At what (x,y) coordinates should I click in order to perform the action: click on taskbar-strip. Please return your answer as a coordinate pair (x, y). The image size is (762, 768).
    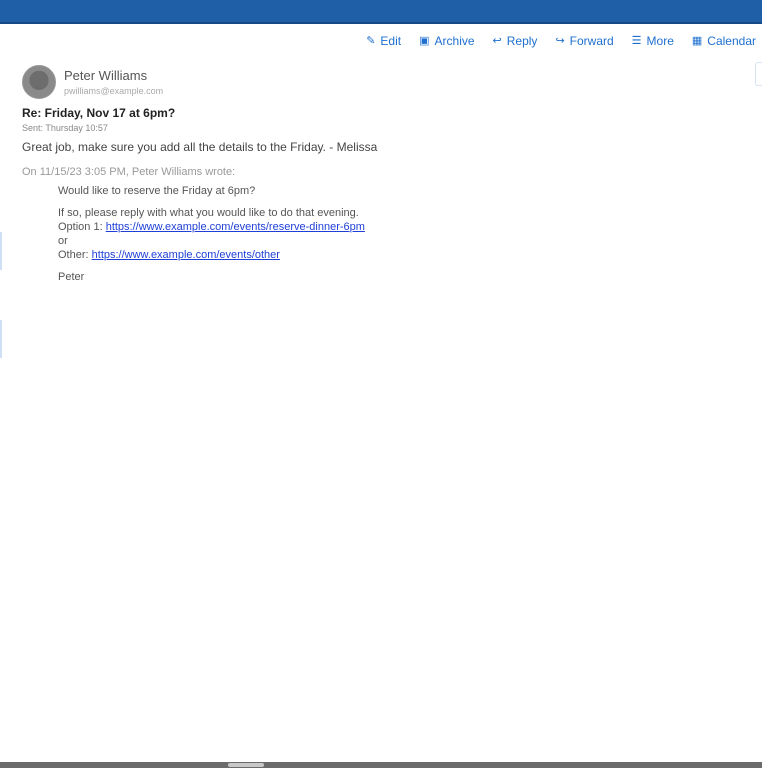
    Looking at the image, I should click on (381, 765).